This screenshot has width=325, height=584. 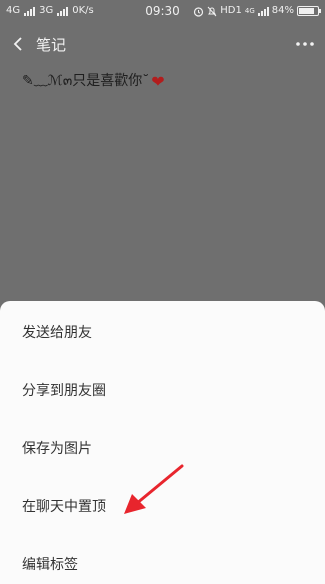 I want to click on top-bar: 笔记, so click(x=162, y=44).